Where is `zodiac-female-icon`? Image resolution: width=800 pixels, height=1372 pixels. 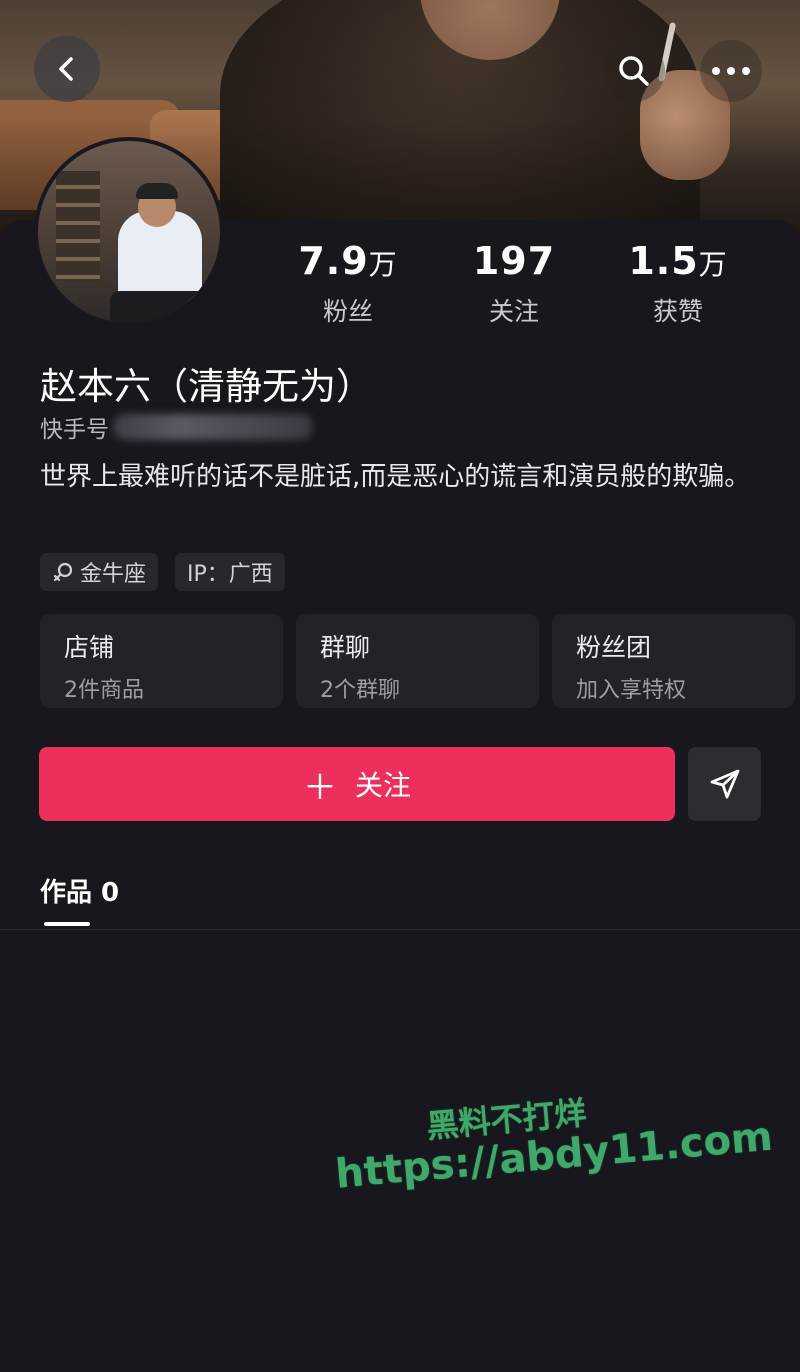
zodiac-female-icon is located at coordinates (63, 572).